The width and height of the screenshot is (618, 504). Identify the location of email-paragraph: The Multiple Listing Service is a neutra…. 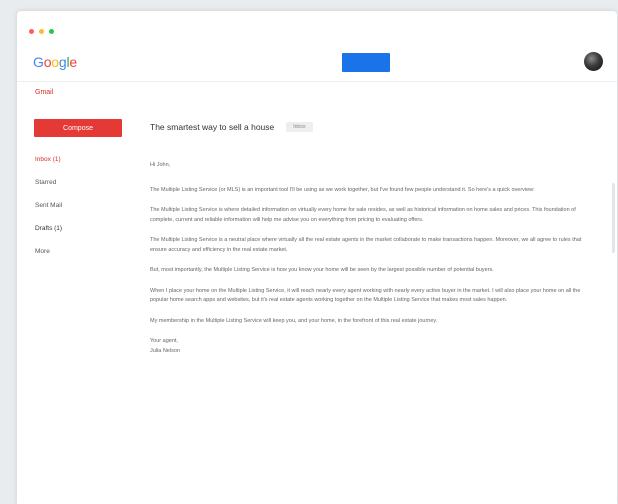
(366, 245).